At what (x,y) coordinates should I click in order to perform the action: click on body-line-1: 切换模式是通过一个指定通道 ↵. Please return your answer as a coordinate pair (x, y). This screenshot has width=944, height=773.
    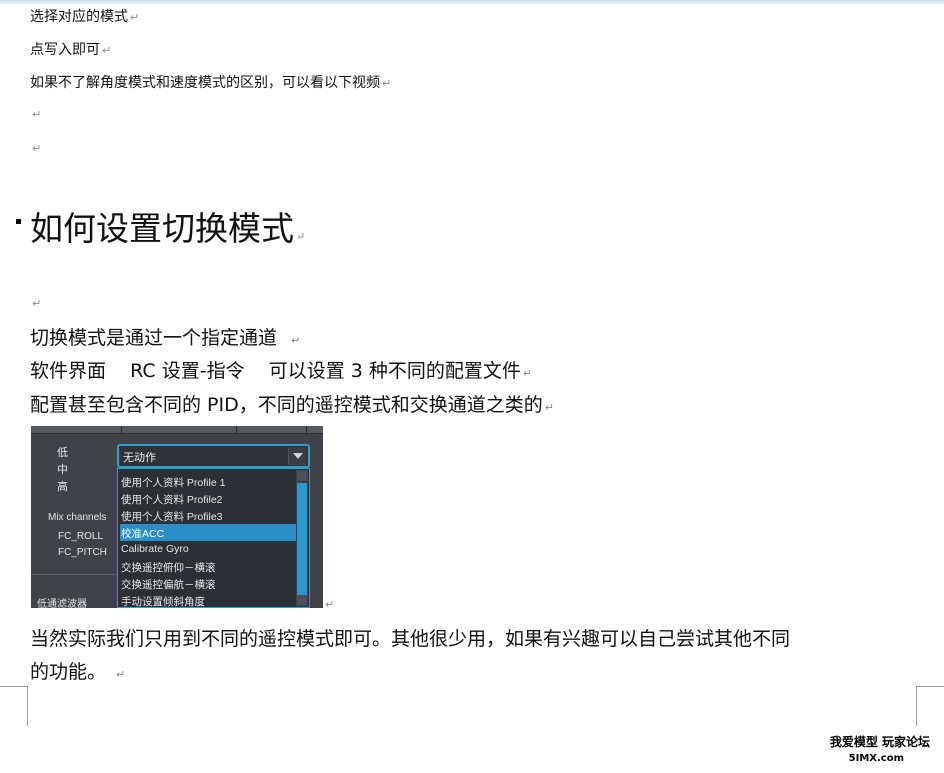
    Looking at the image, I should click on (165, 338).